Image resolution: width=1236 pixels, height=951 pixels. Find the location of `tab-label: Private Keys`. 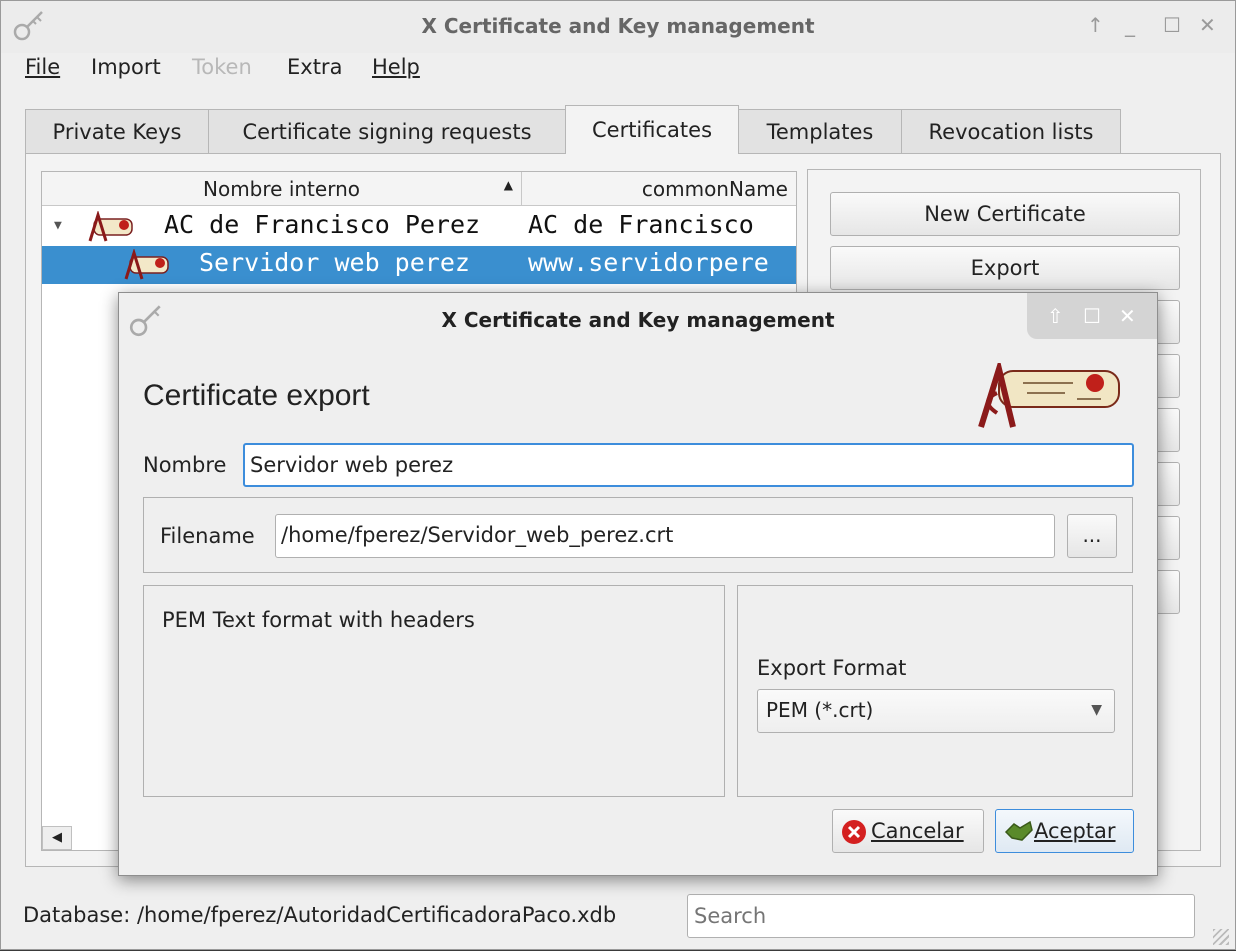

tab-label: Private Keys is located at coordinates (117, 132).